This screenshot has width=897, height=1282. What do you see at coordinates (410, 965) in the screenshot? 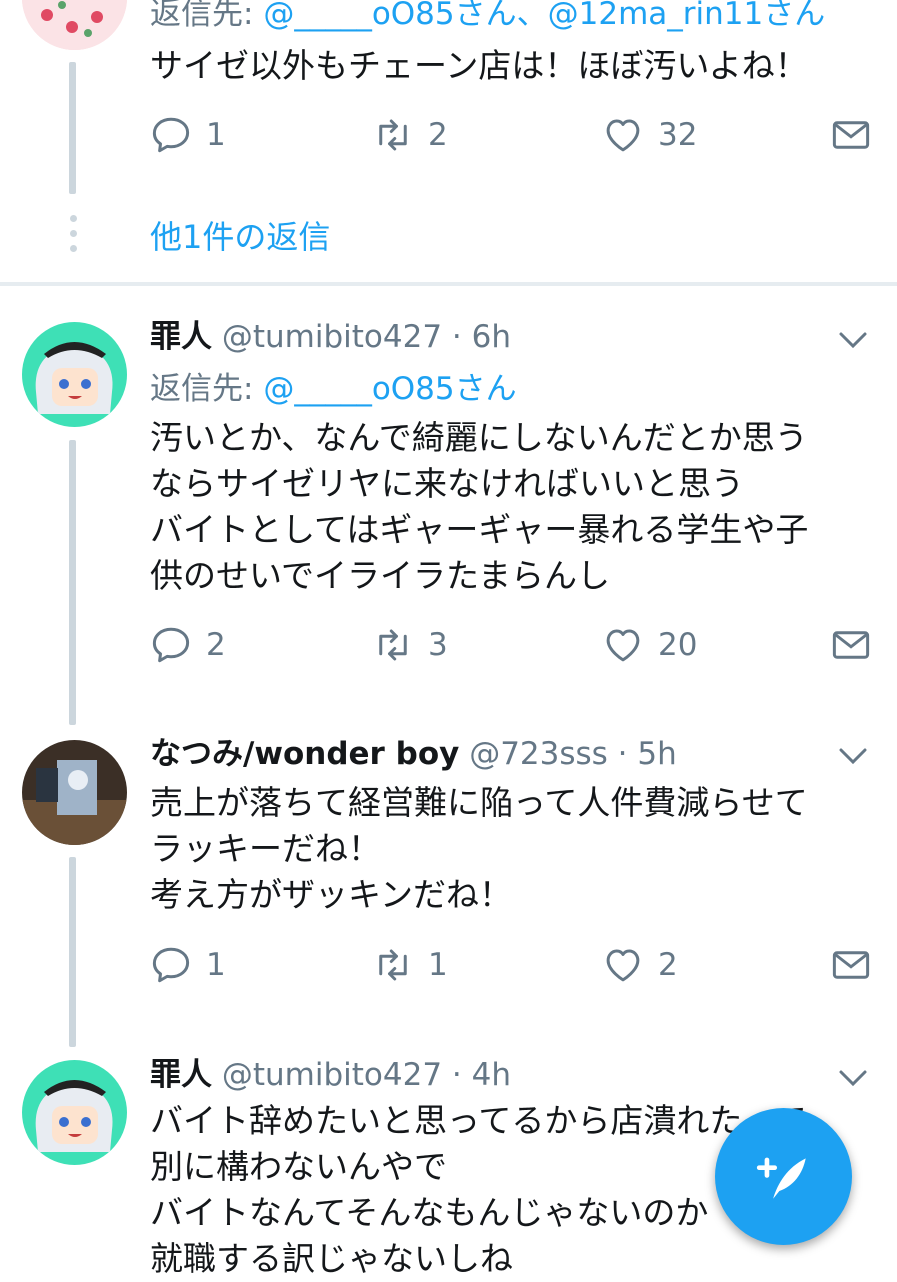
I see `retweet-button: 1` at bounding box center [410, 965].